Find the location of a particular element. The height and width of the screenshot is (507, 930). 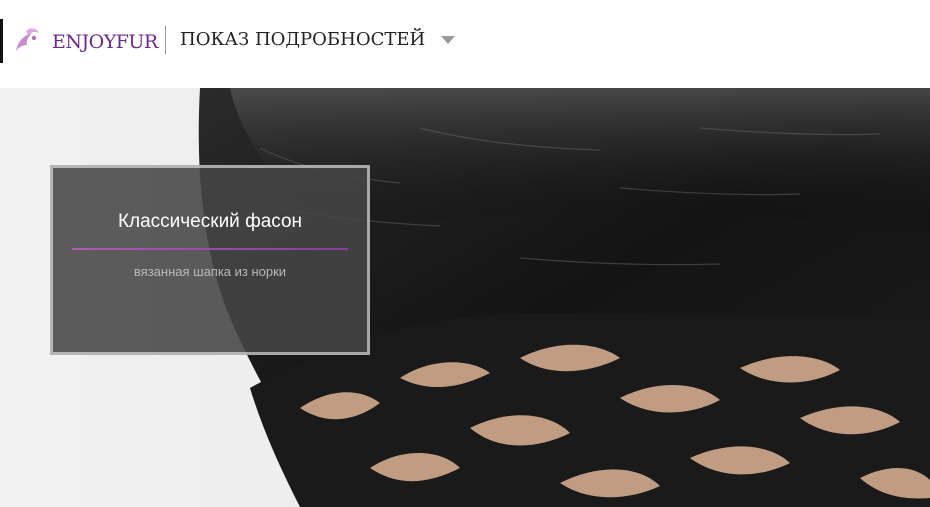

promo-subtitle: вязанная шапка из норки is located at coordinates (210, 271).